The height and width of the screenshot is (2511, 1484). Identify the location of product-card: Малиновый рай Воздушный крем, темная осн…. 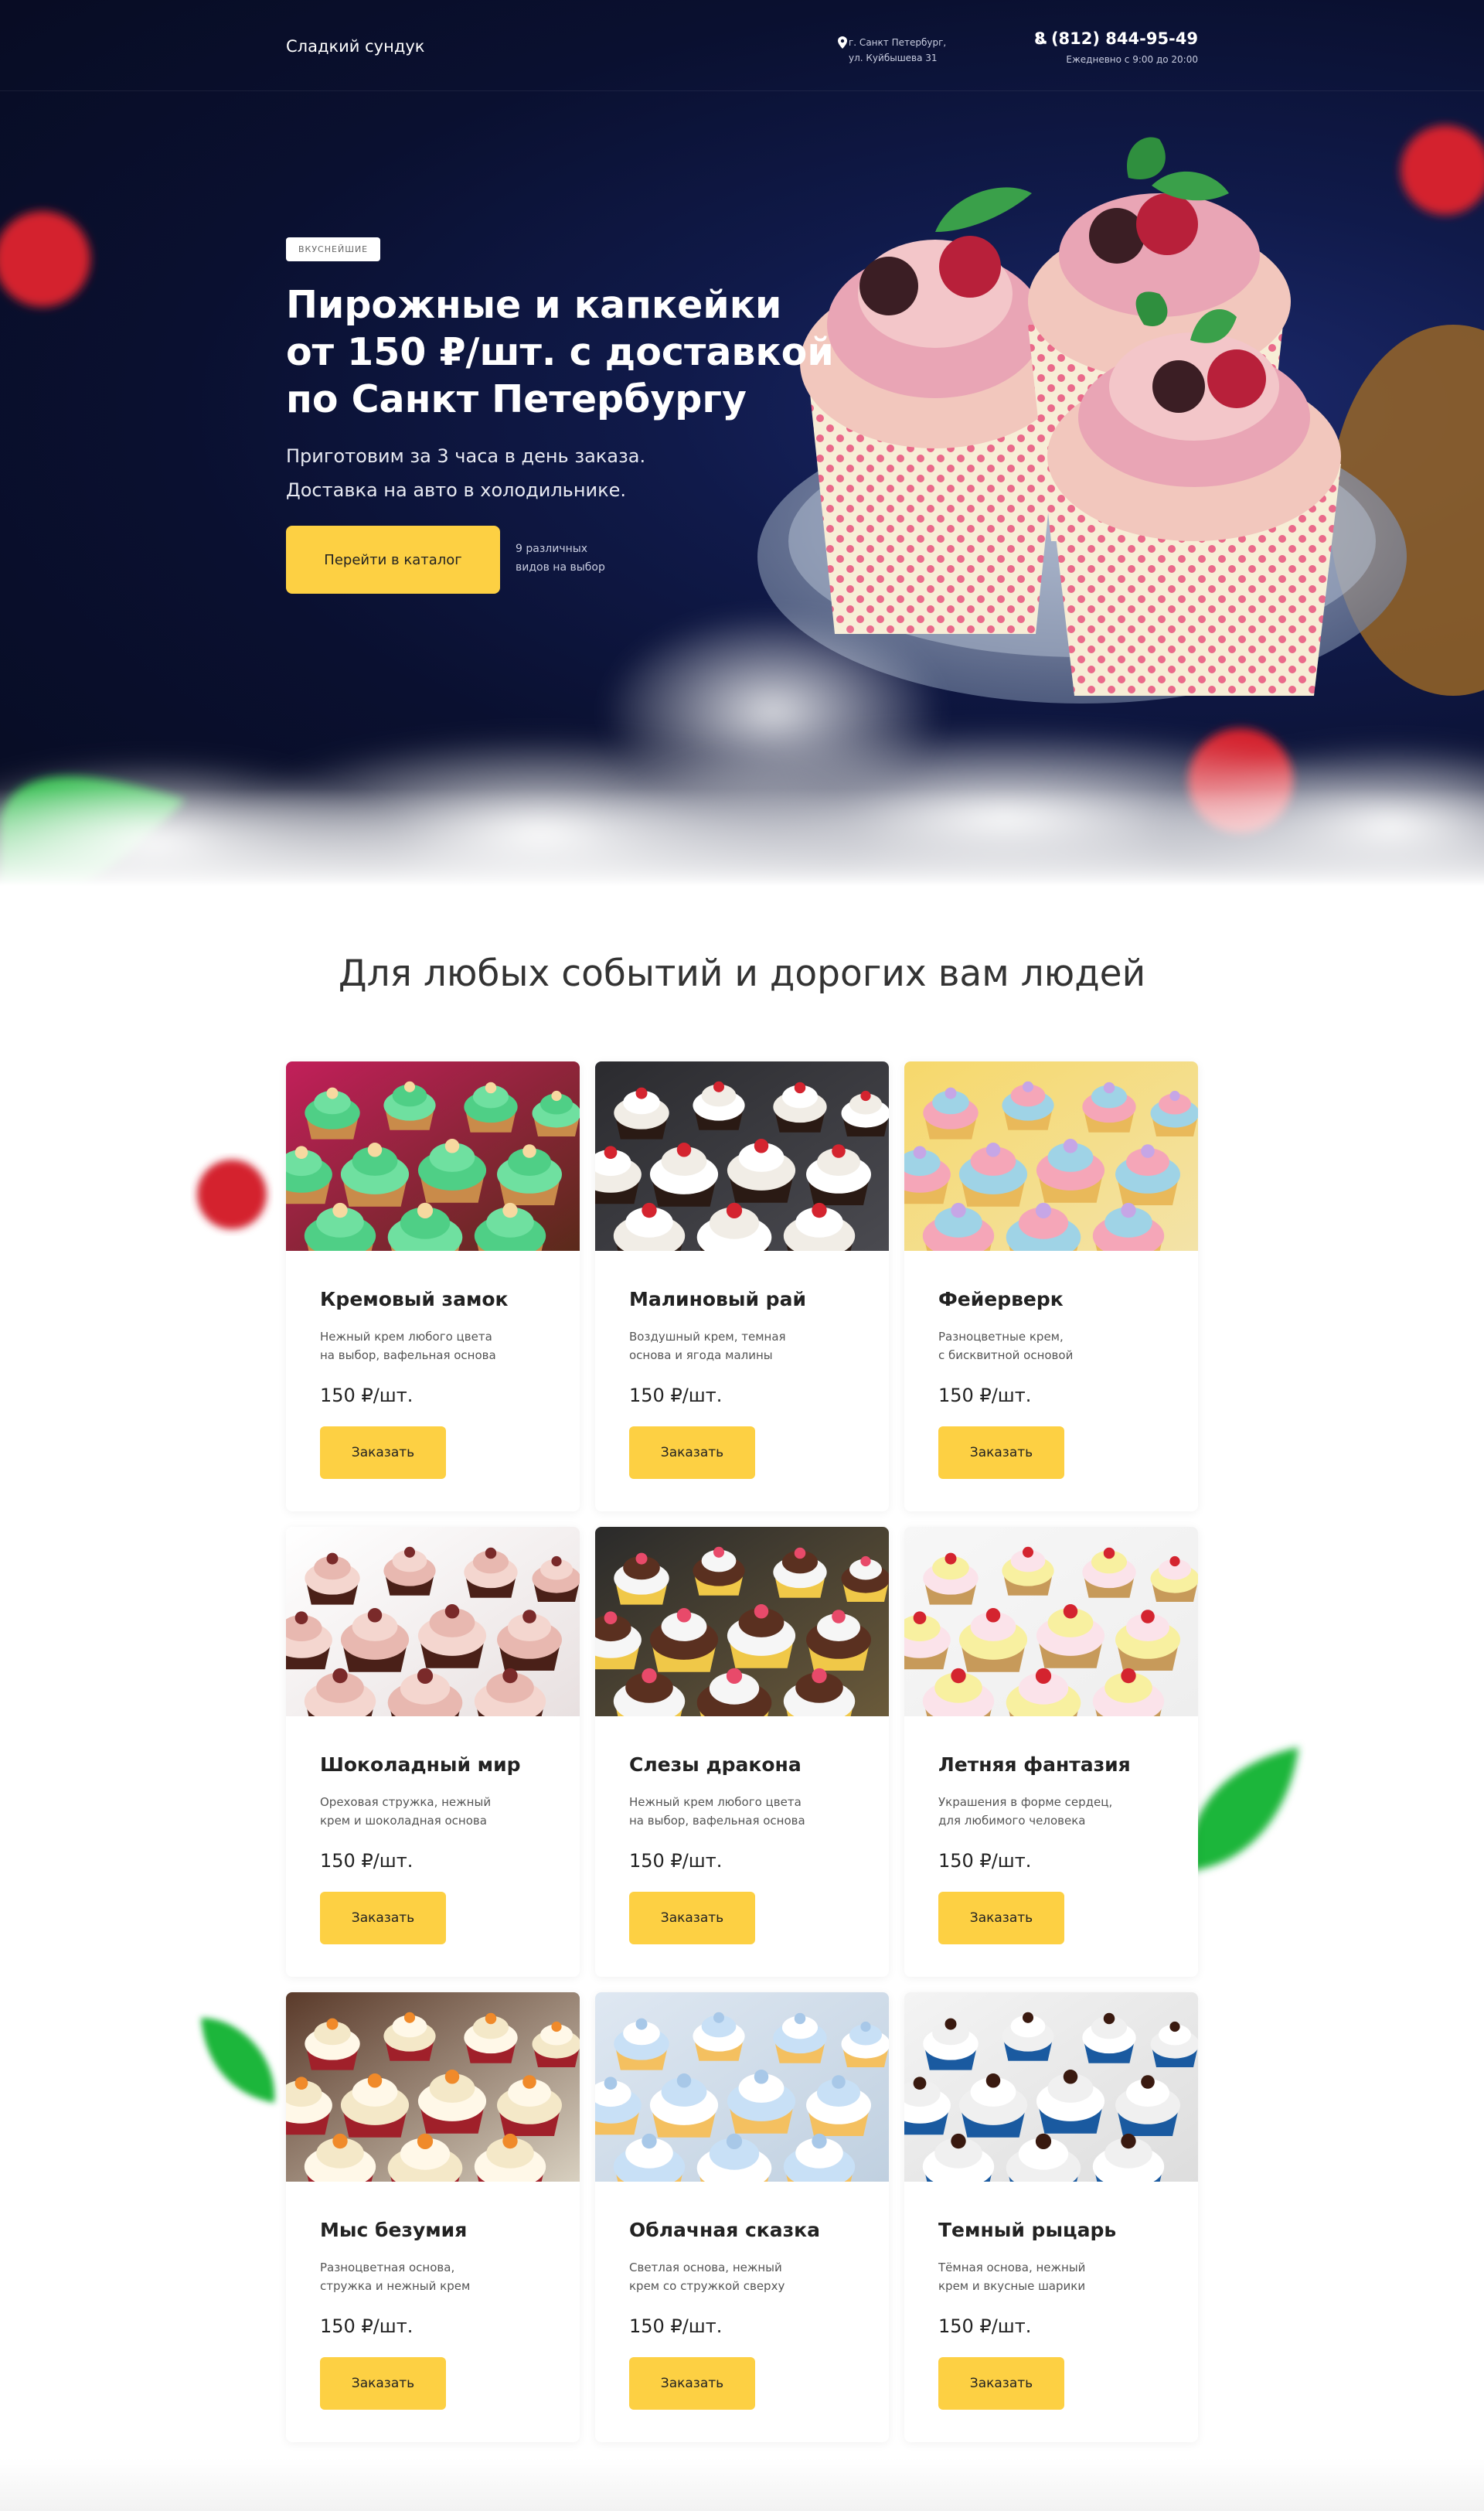
(742, 1286).